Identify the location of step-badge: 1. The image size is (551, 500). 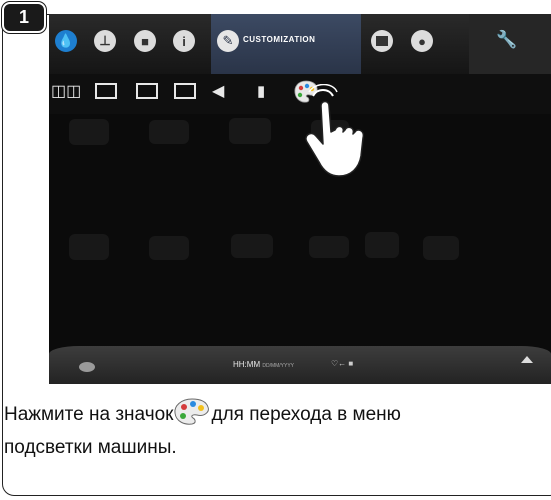
(24, 17).